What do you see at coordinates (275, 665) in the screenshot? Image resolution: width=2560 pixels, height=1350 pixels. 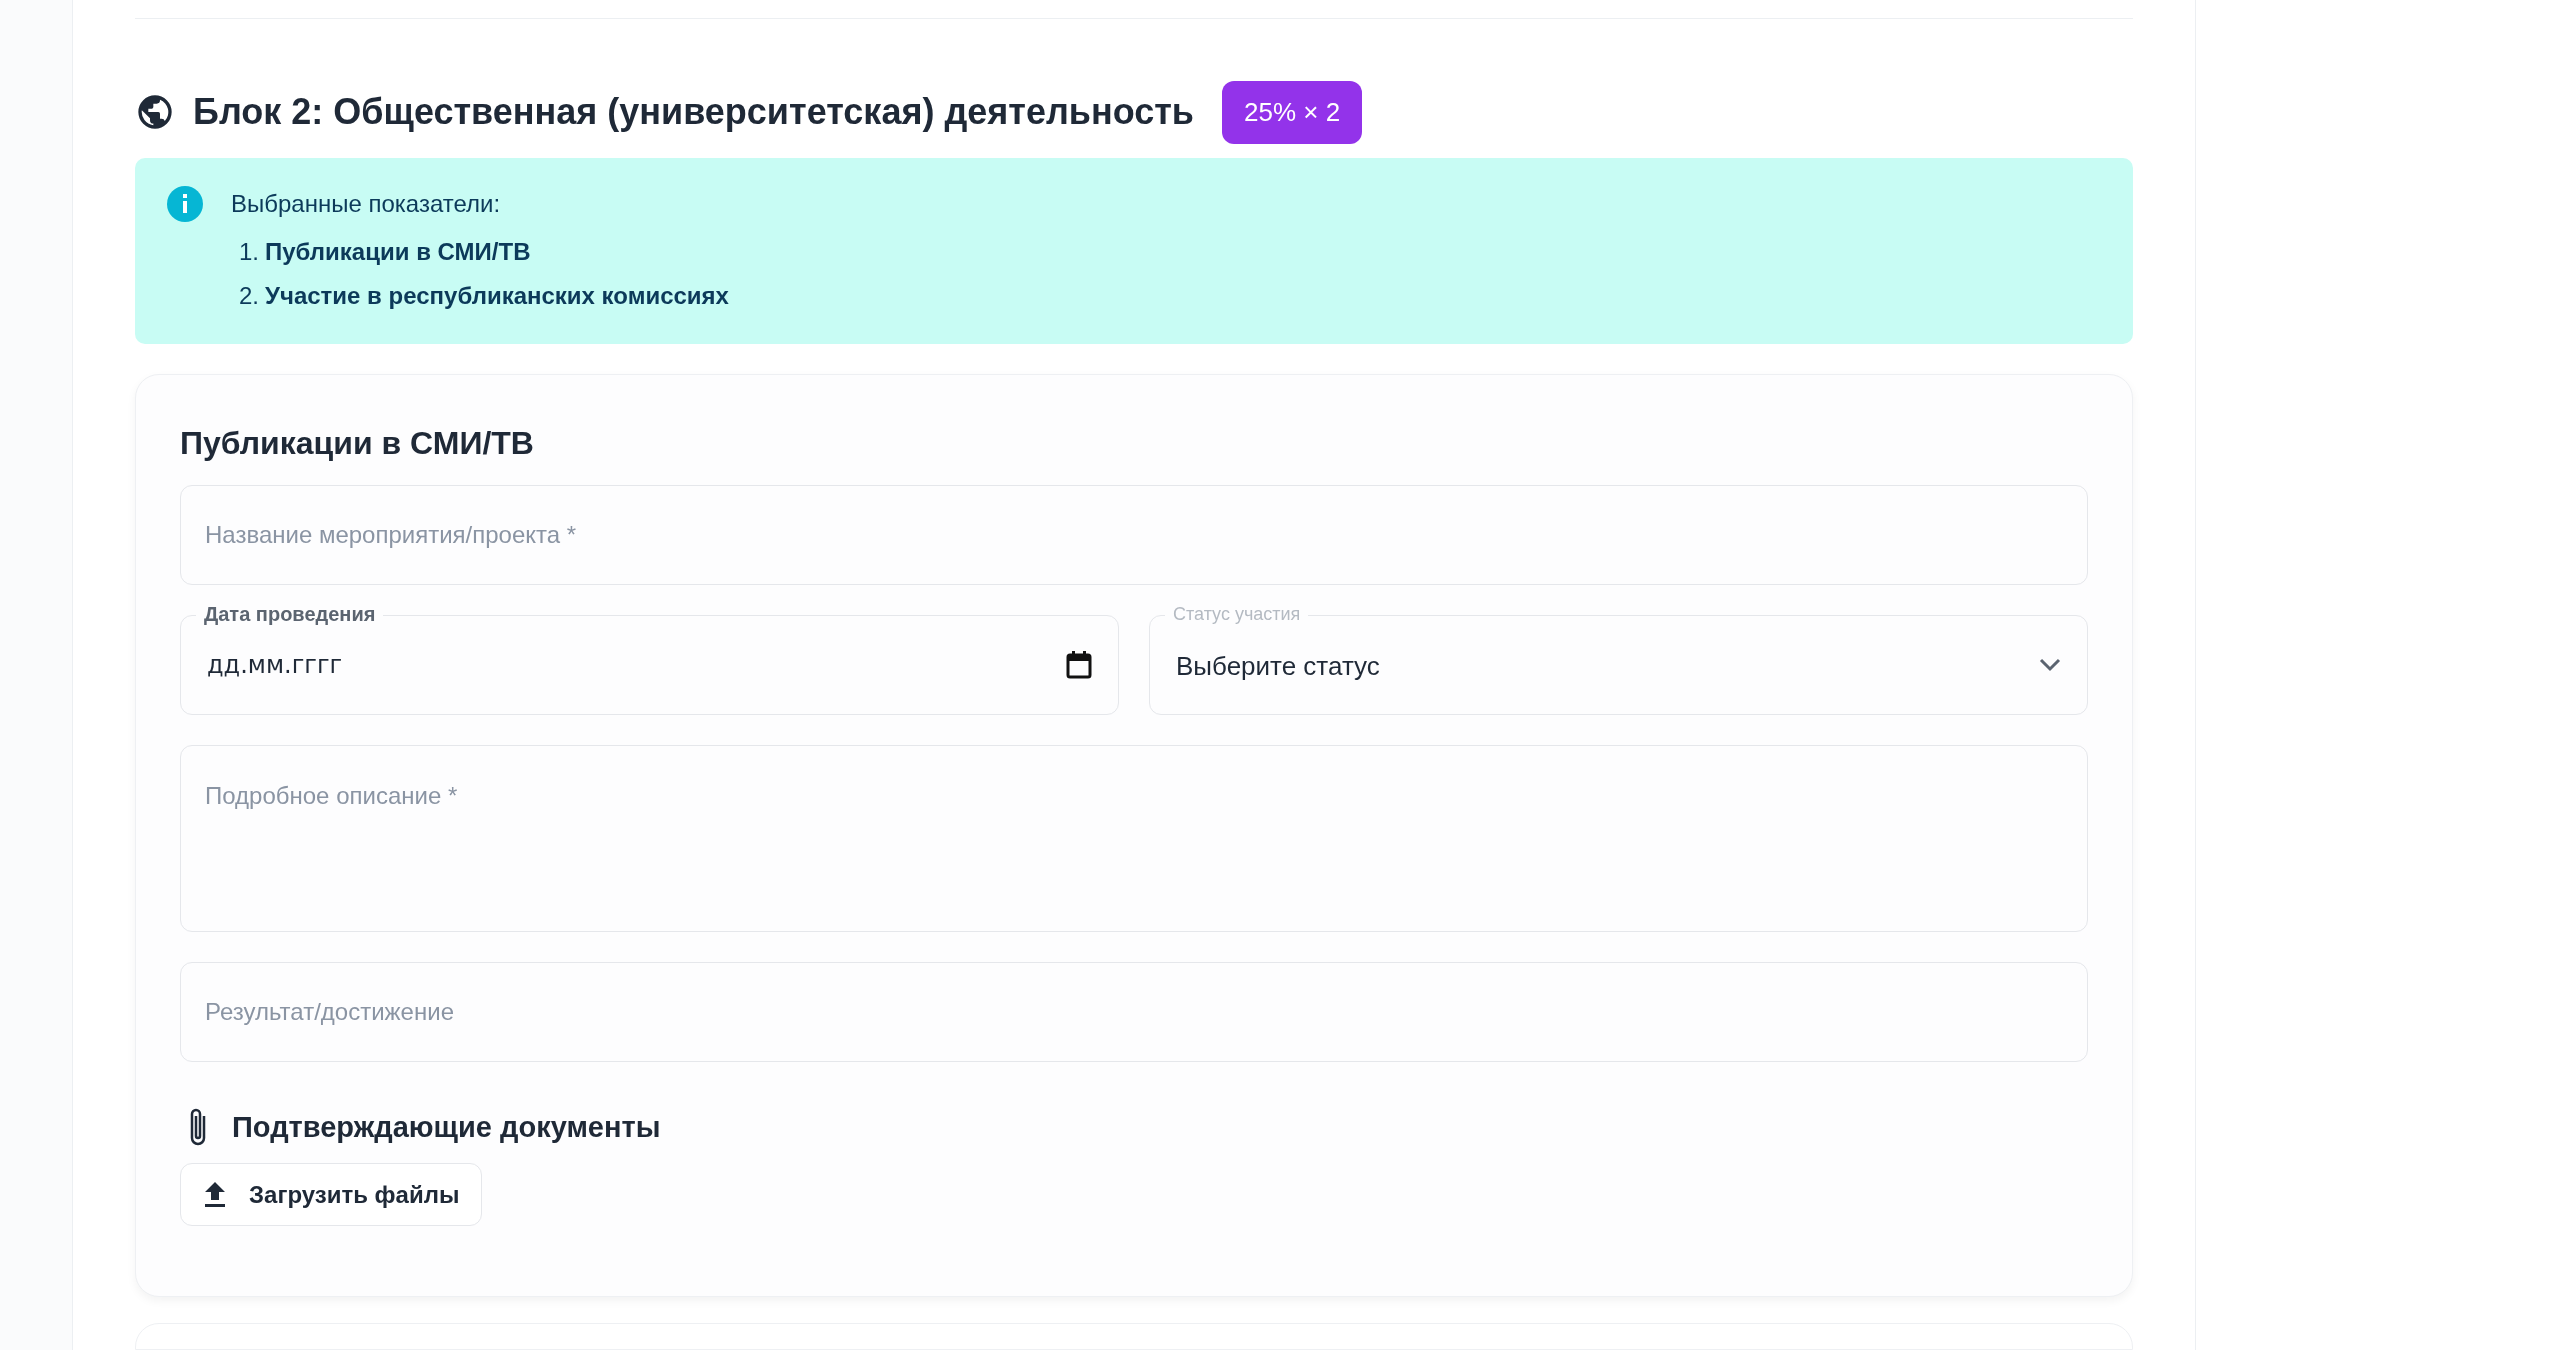 I see `date-value: дд.мм.гггг` at bounding box center [275, 665].